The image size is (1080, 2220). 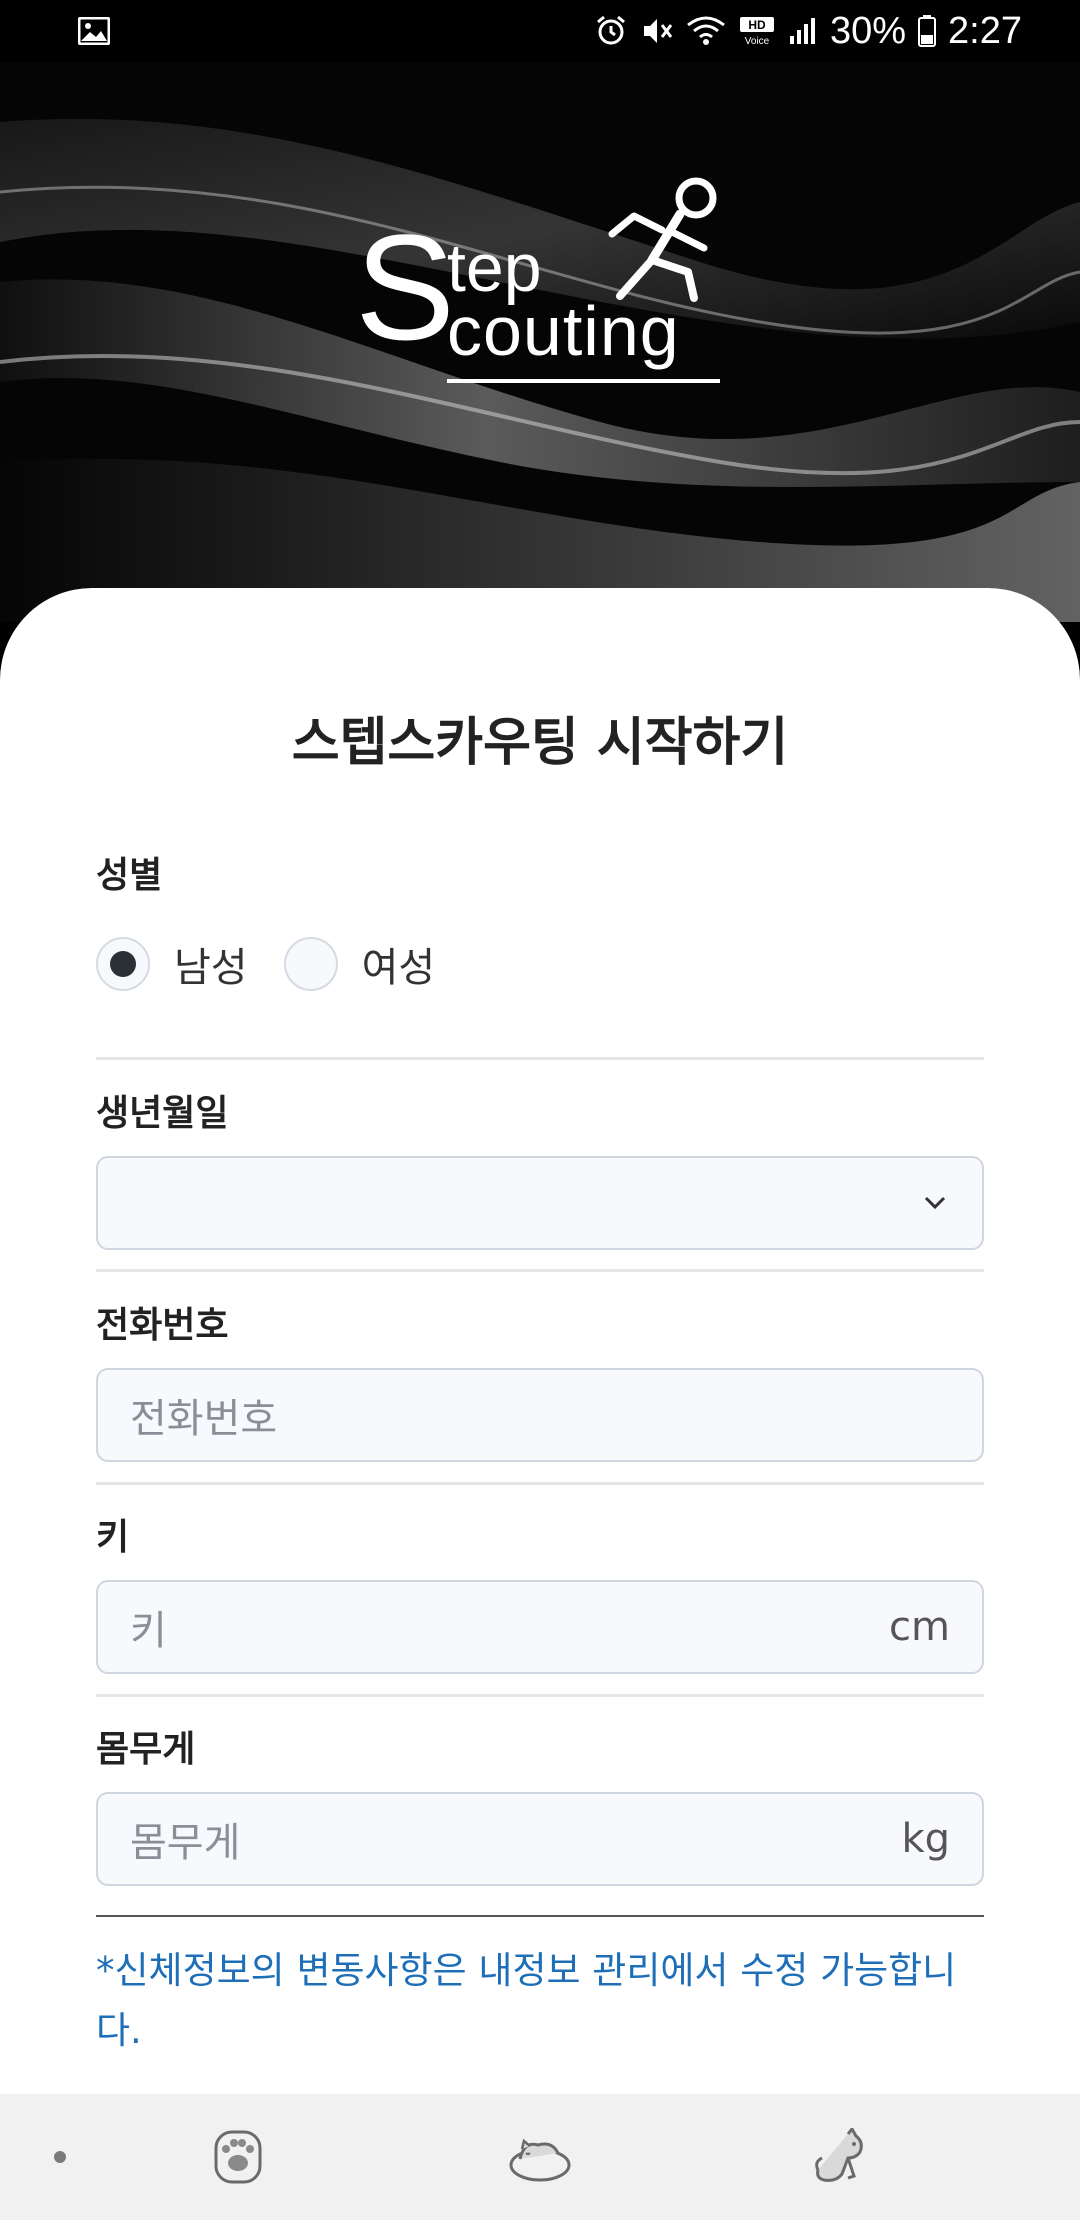 I want to click on radio-selected-dot, so click(x=123, y=964).